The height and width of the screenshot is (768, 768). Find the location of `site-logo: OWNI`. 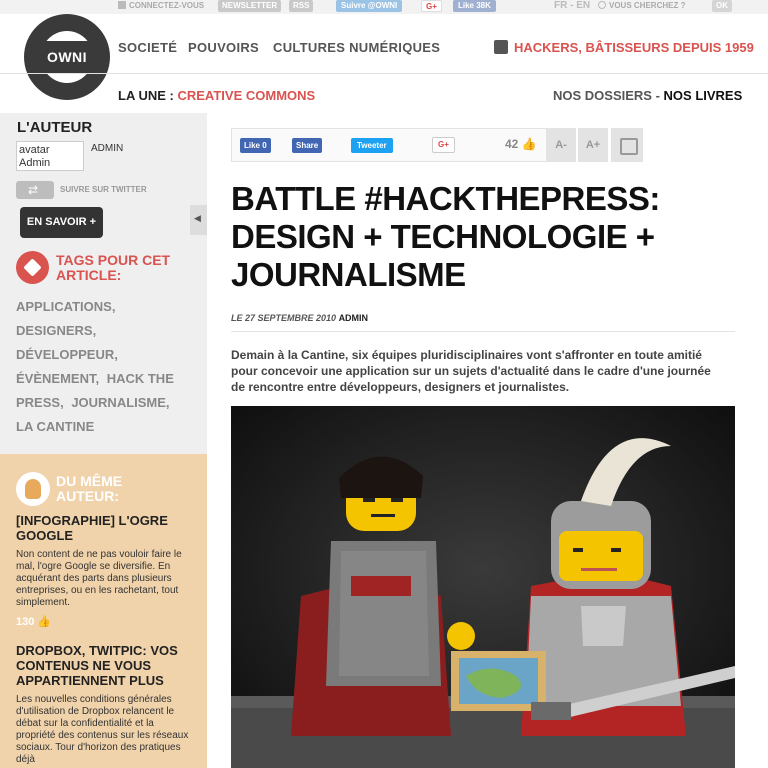

site-logo: OWNI is located at coordinates (67, 57).